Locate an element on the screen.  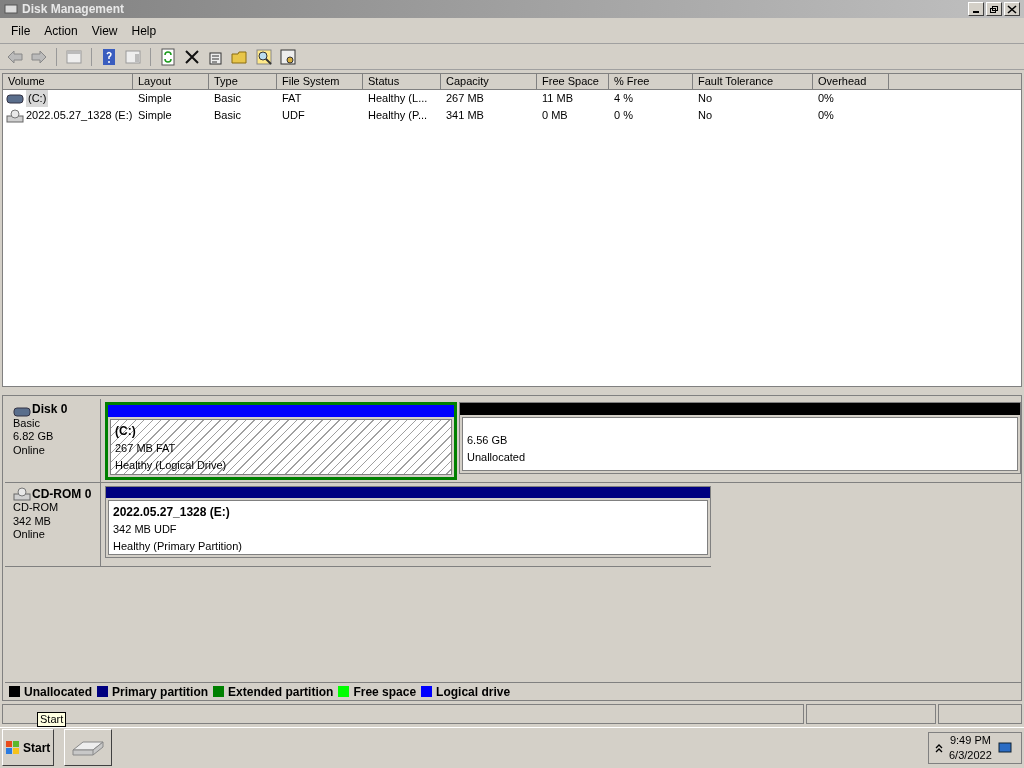
column-header: Free Space is located at coordinates (573, 82).